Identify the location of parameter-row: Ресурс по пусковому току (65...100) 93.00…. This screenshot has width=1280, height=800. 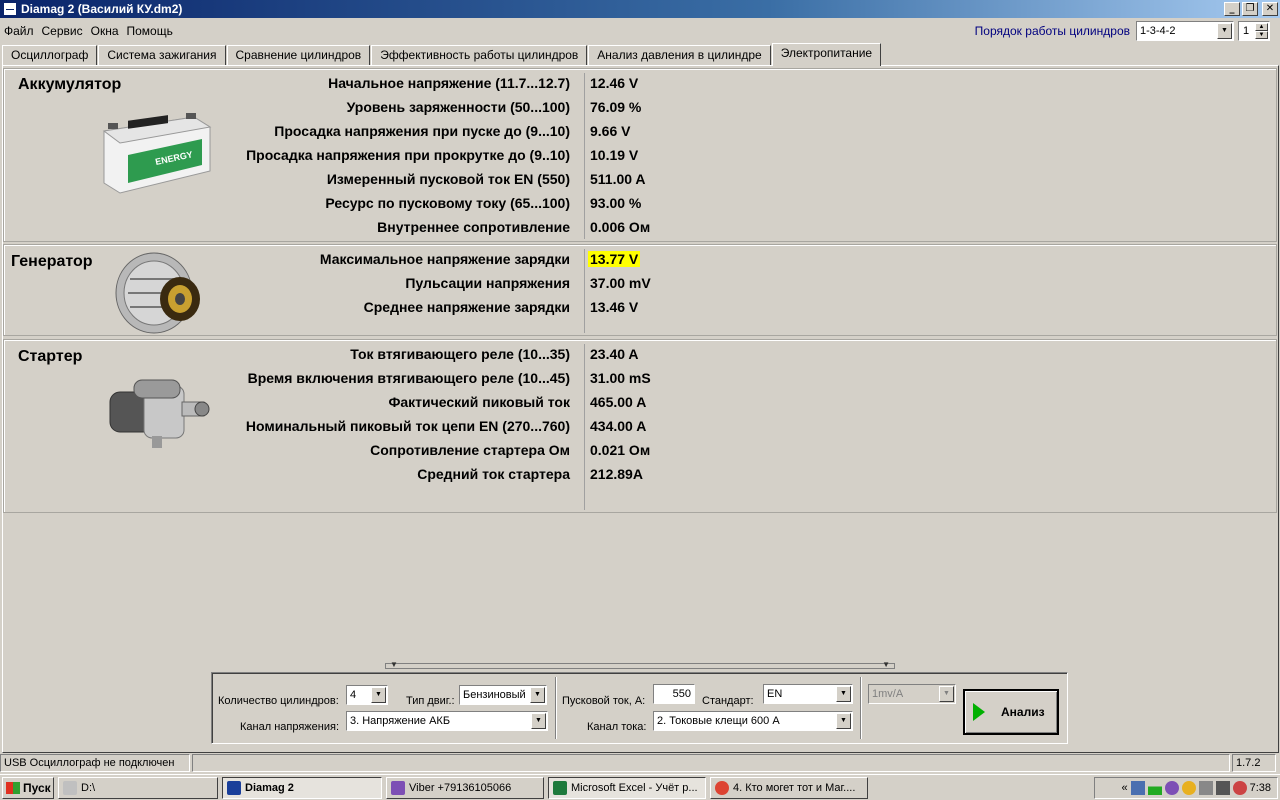
(639, 205).